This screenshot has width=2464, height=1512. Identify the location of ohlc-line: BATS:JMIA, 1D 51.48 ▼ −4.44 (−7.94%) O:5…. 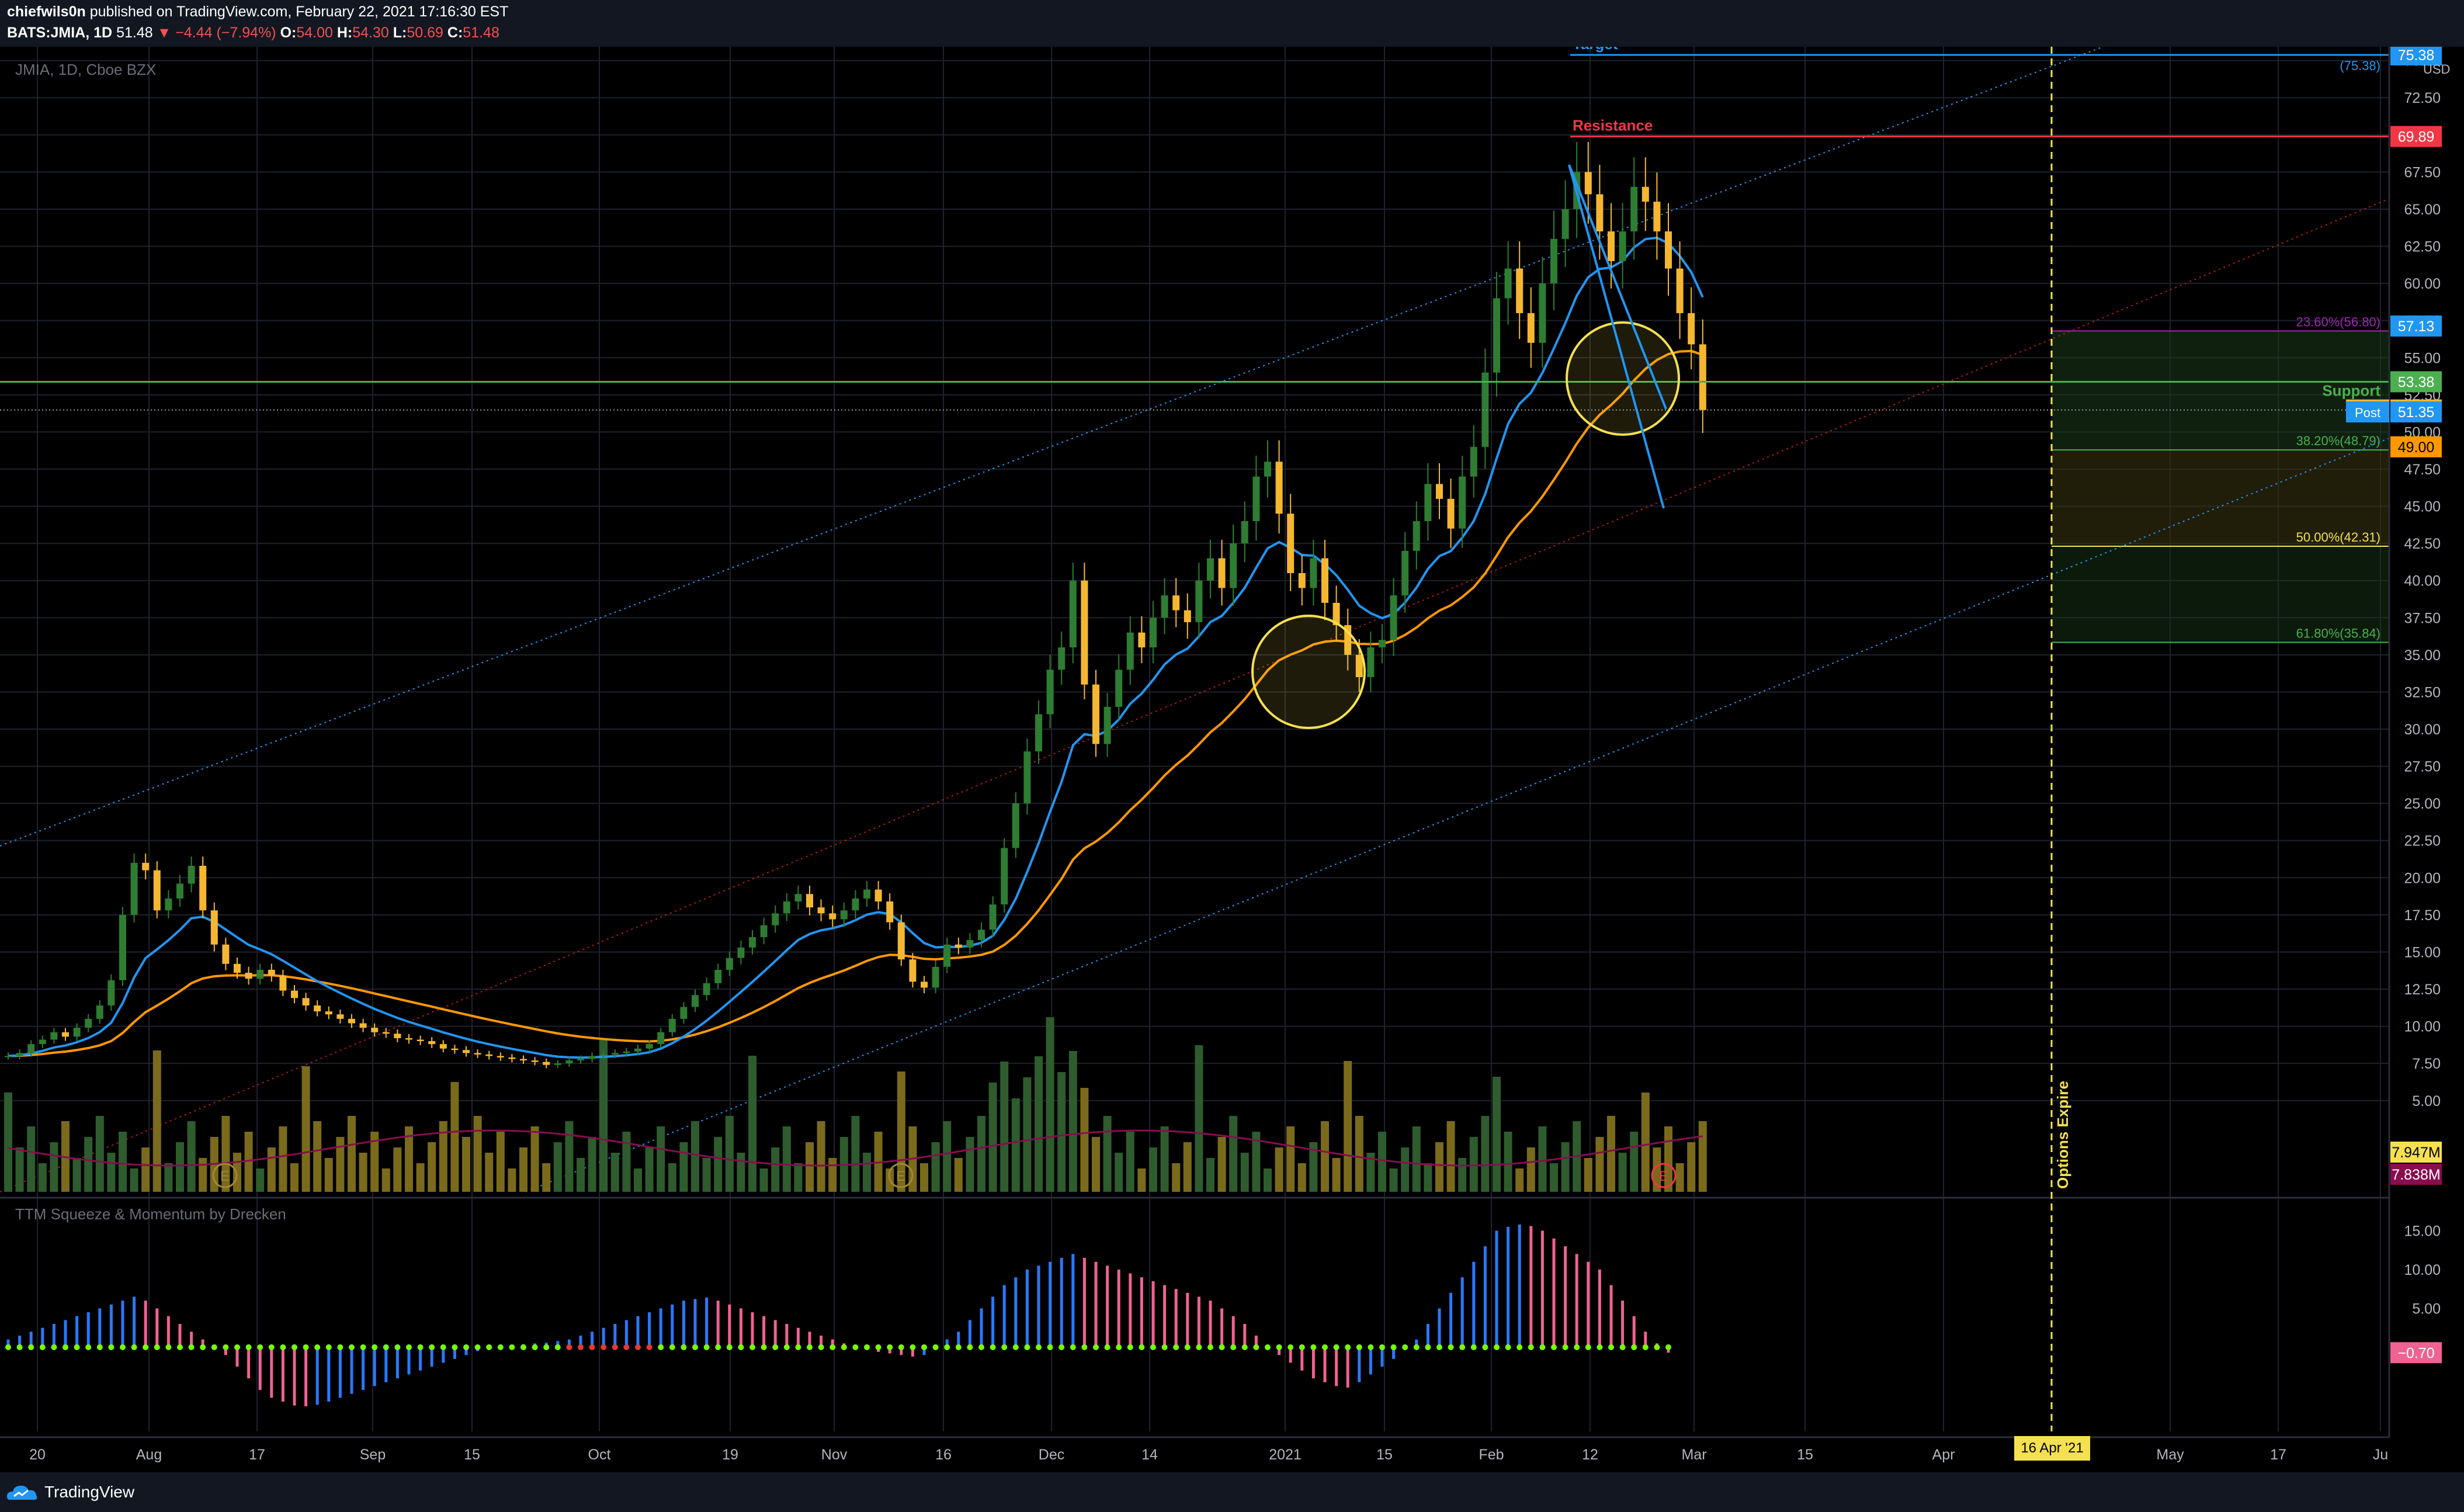
(253, 33).